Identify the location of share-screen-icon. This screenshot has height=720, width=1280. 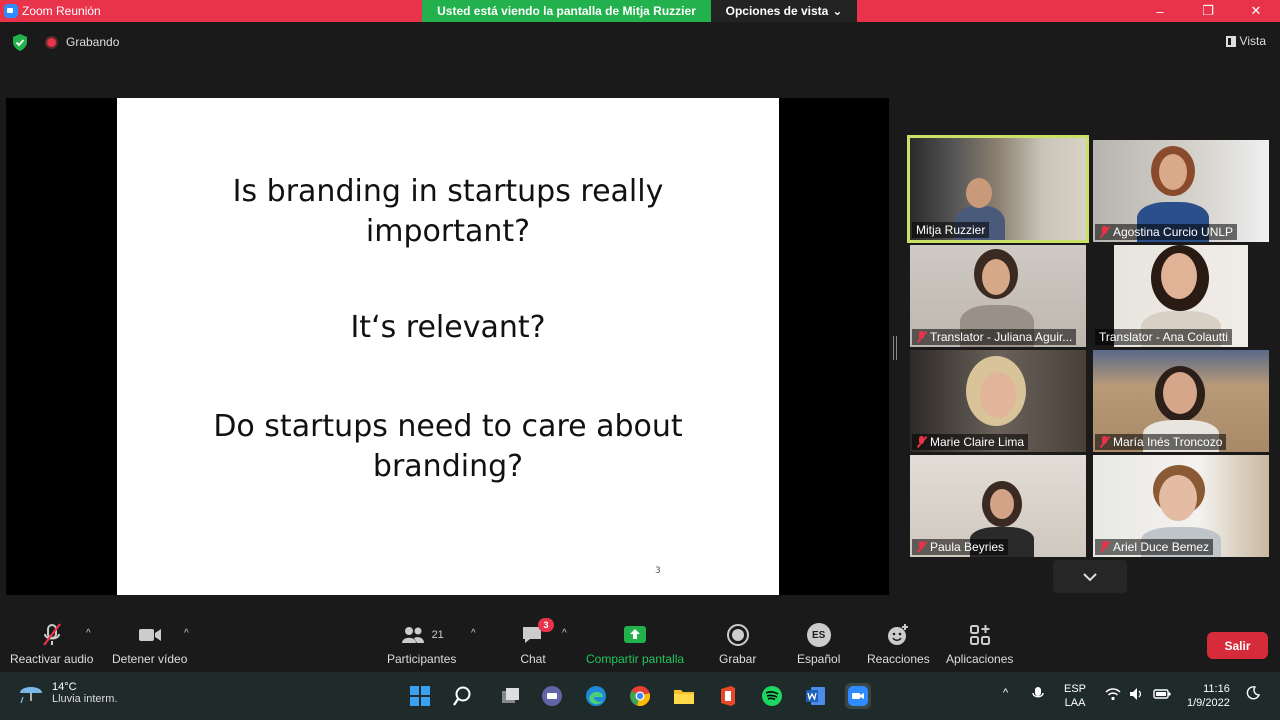
(635, 635).